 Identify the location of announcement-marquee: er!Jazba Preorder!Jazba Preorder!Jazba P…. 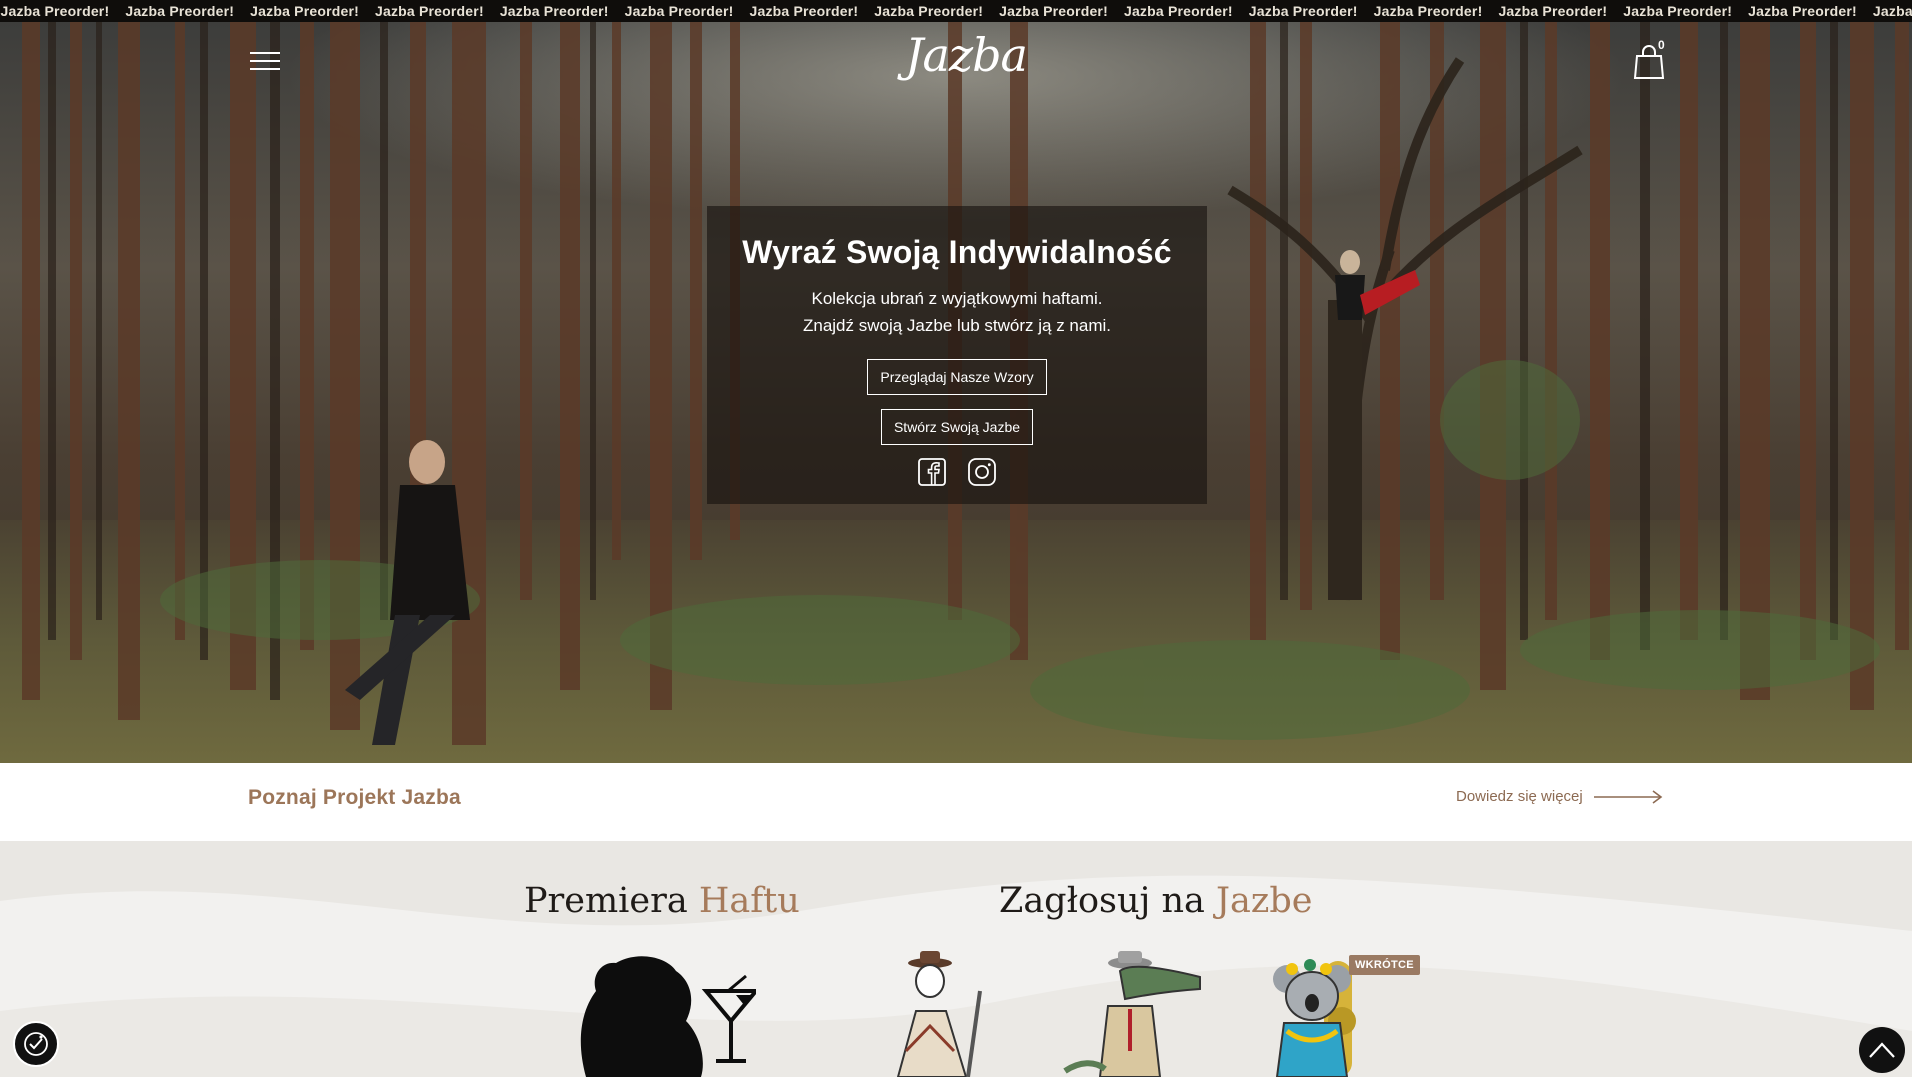
(956, 11).